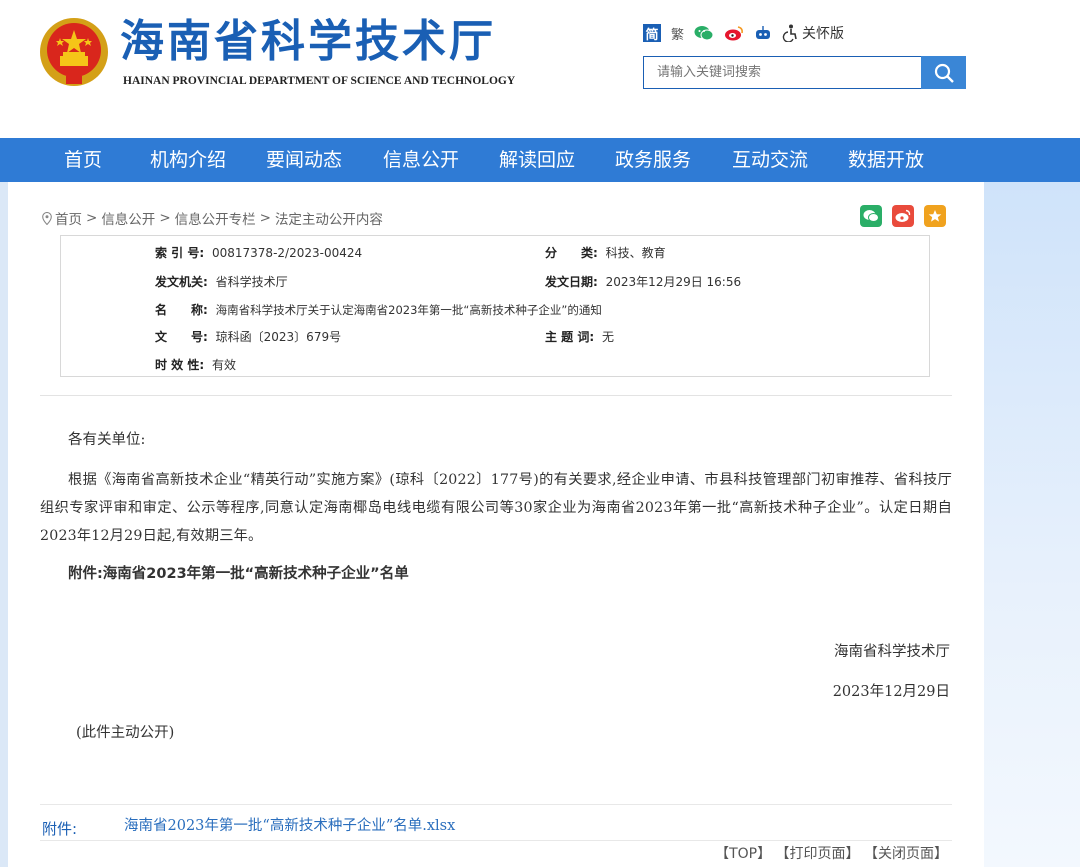  Describe the element at coordinates (537, 160) in the screenshot. I see `nav-item-interpretation: 解读回应` at that location.